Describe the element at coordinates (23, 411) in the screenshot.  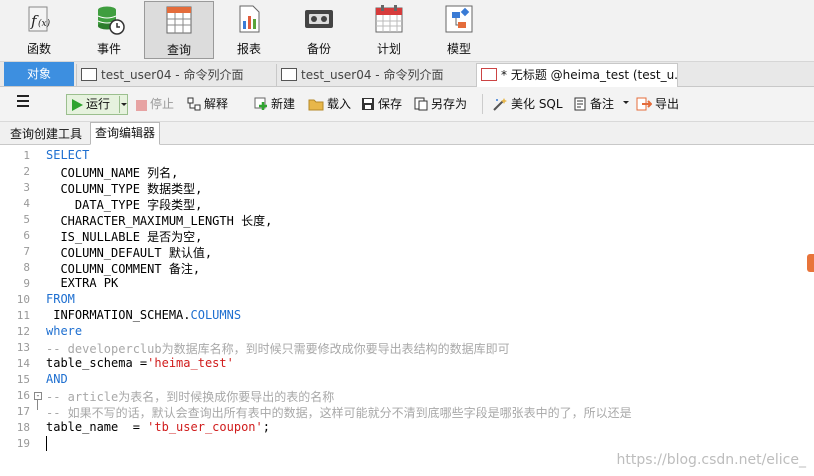
I see `line-number: 17` at that location.